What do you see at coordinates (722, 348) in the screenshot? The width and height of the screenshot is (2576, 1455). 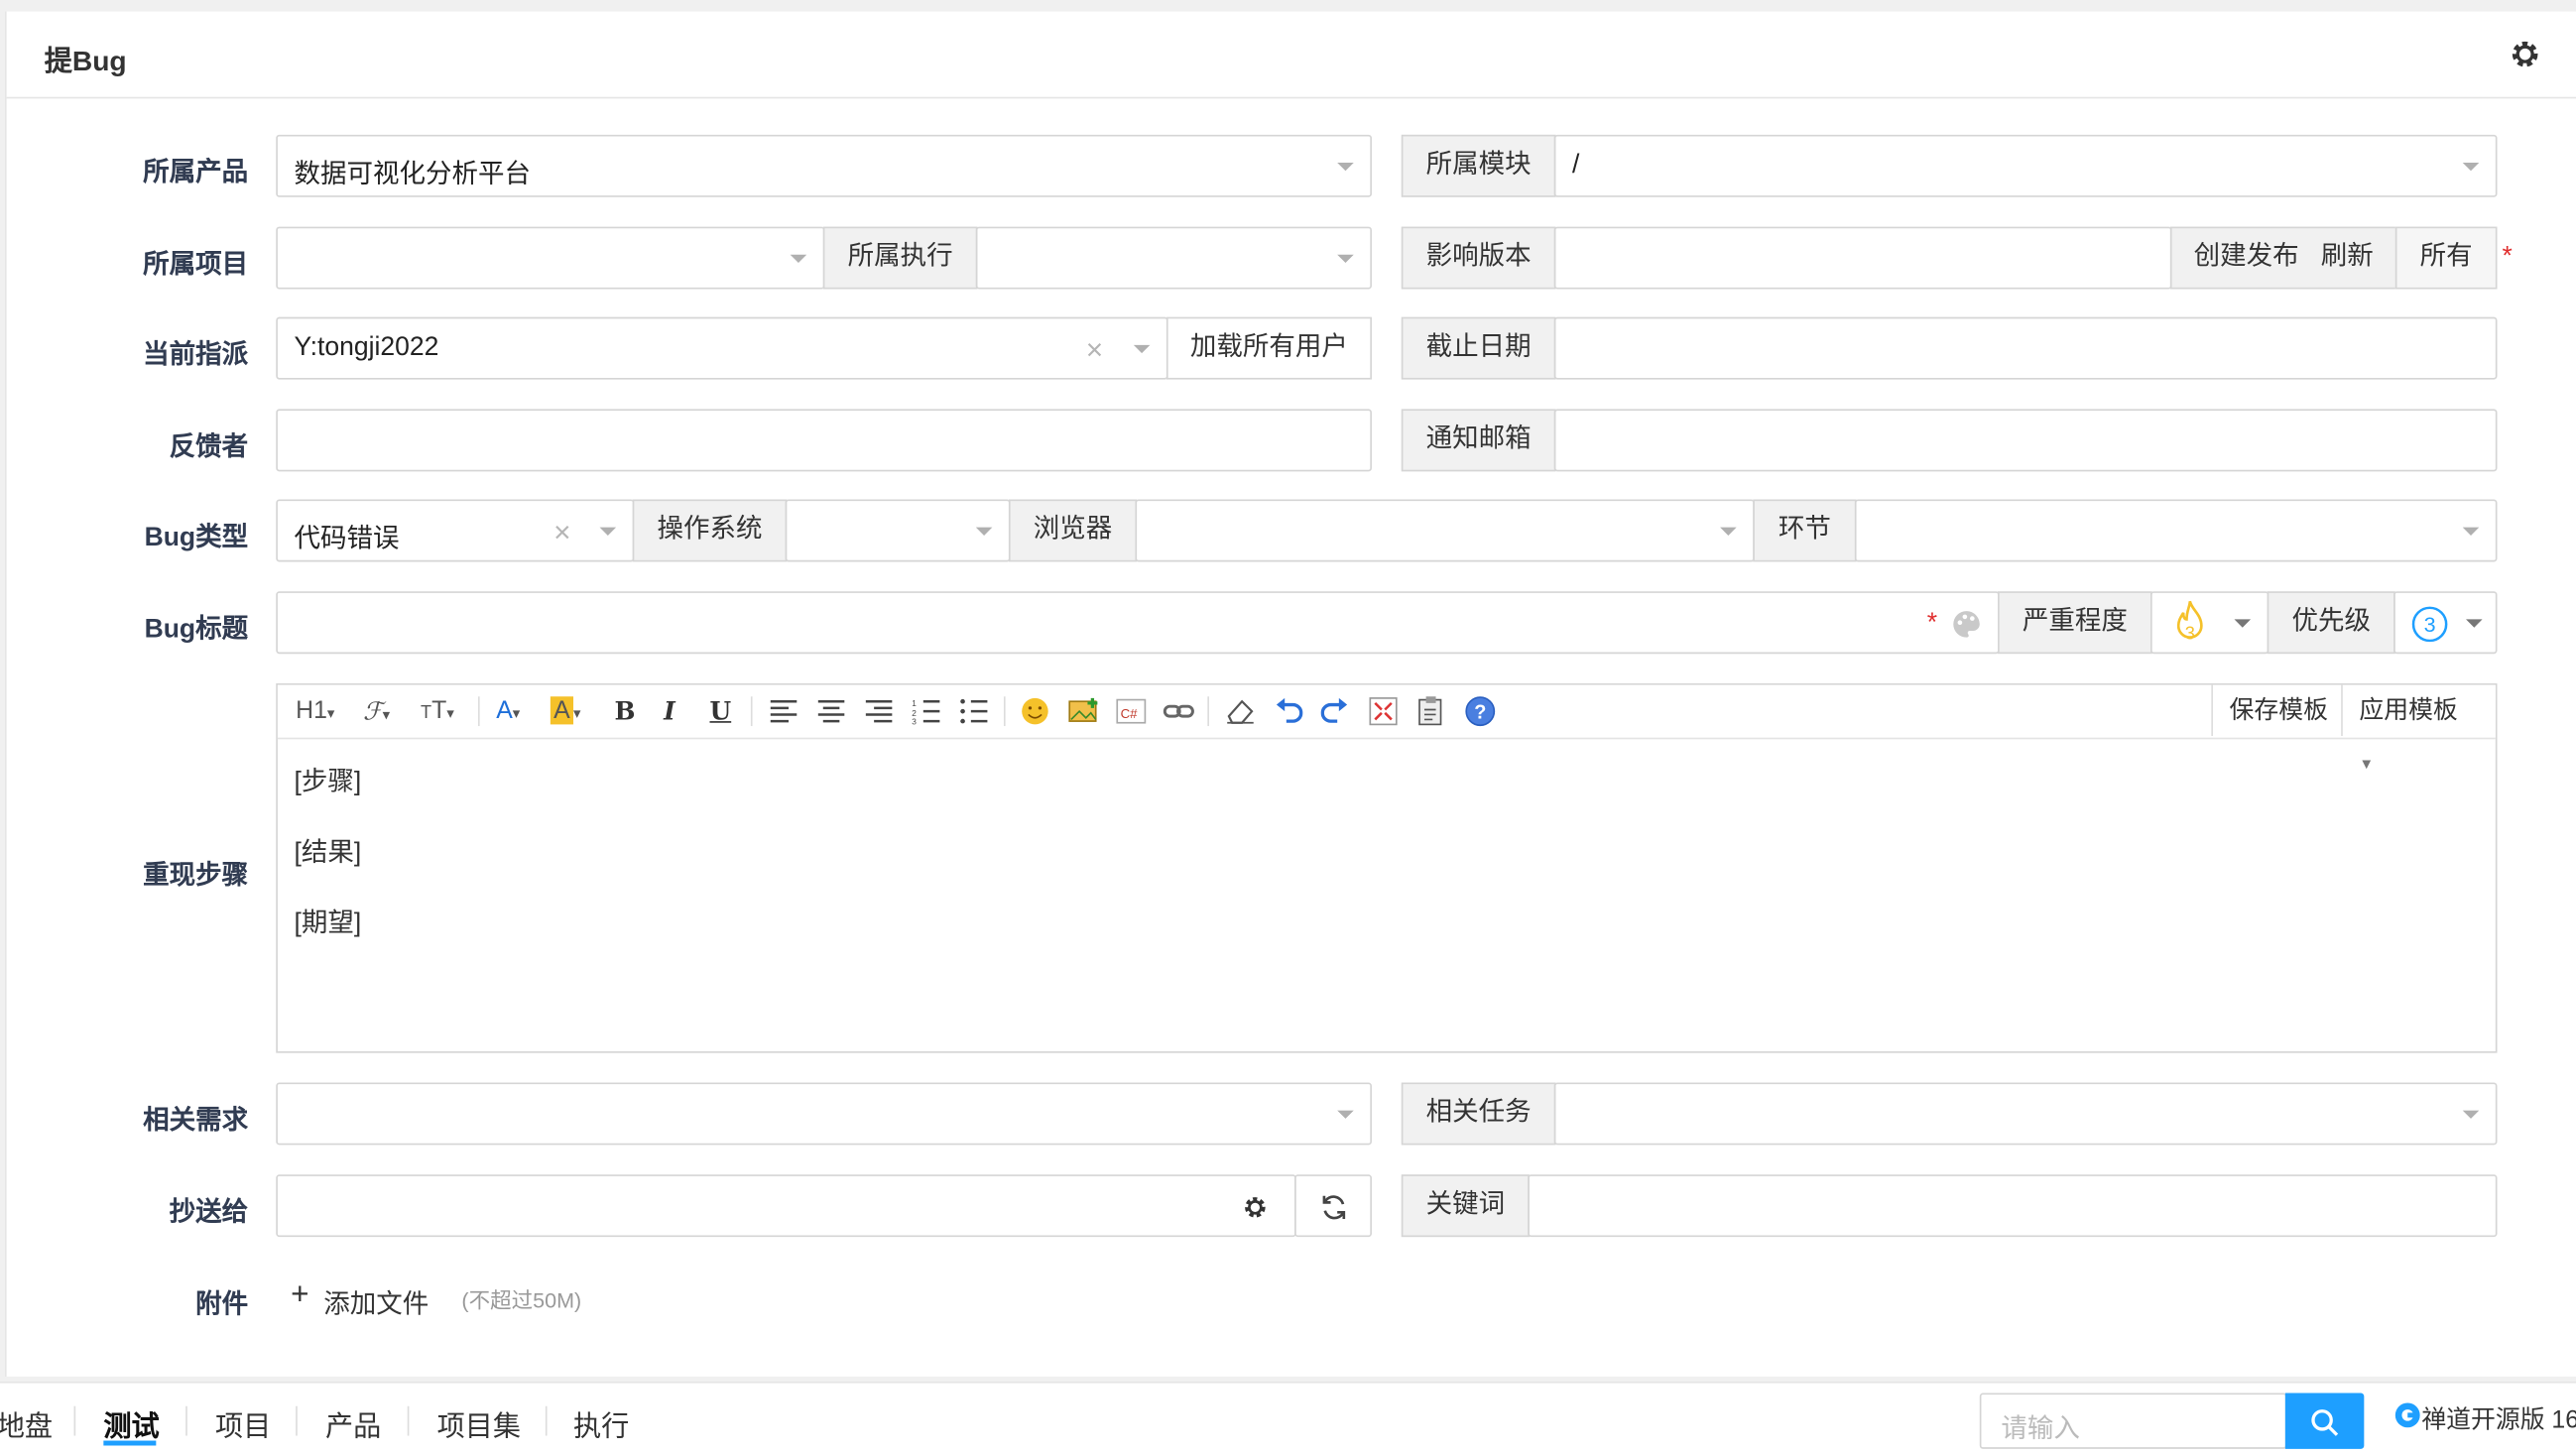 I see `assign-select: Y:tongji2022 ×` at bounding box center [722, 348].